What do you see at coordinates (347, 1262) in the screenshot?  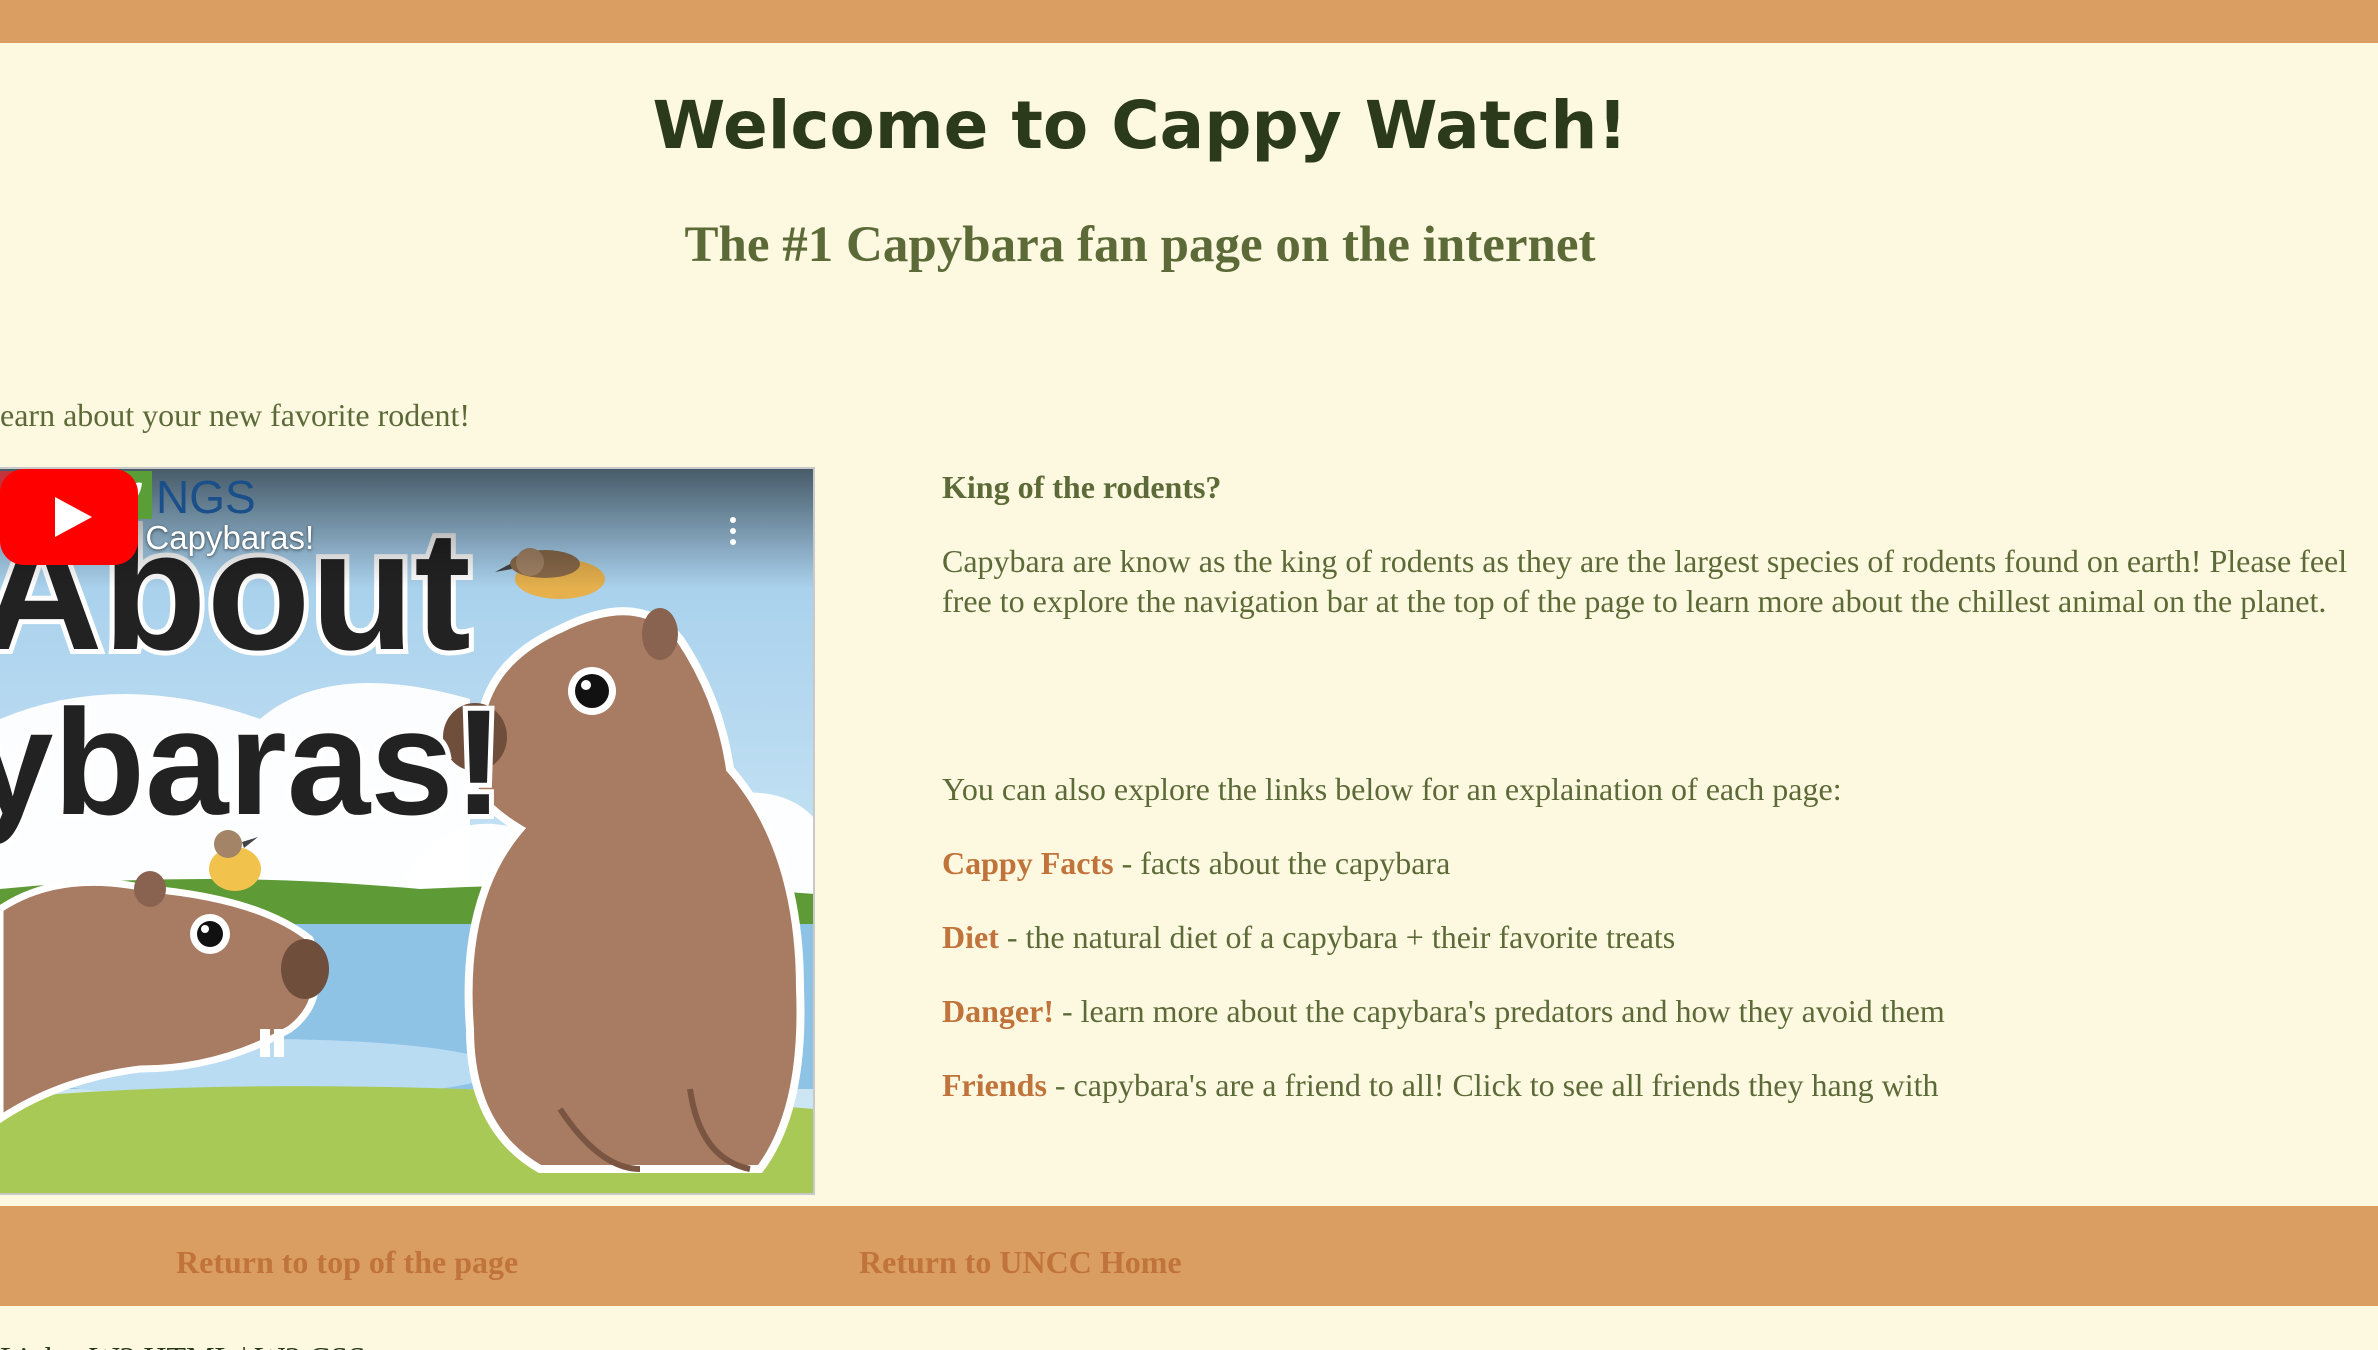 I see `return-to-top-link: Return to top of the page` at bounding box center [347, 1262].